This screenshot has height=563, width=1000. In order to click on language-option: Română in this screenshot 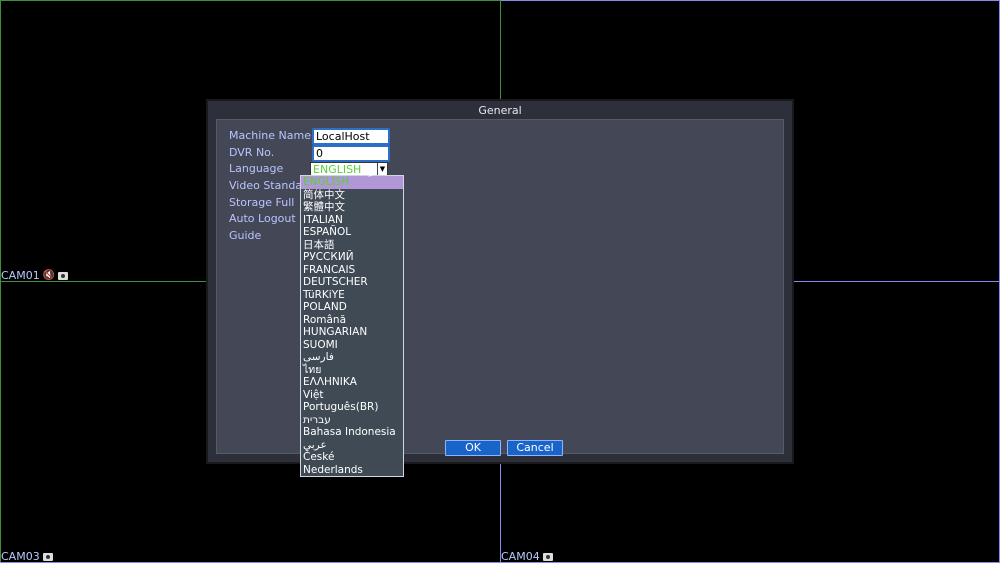, I will do `click(352, 320)`.